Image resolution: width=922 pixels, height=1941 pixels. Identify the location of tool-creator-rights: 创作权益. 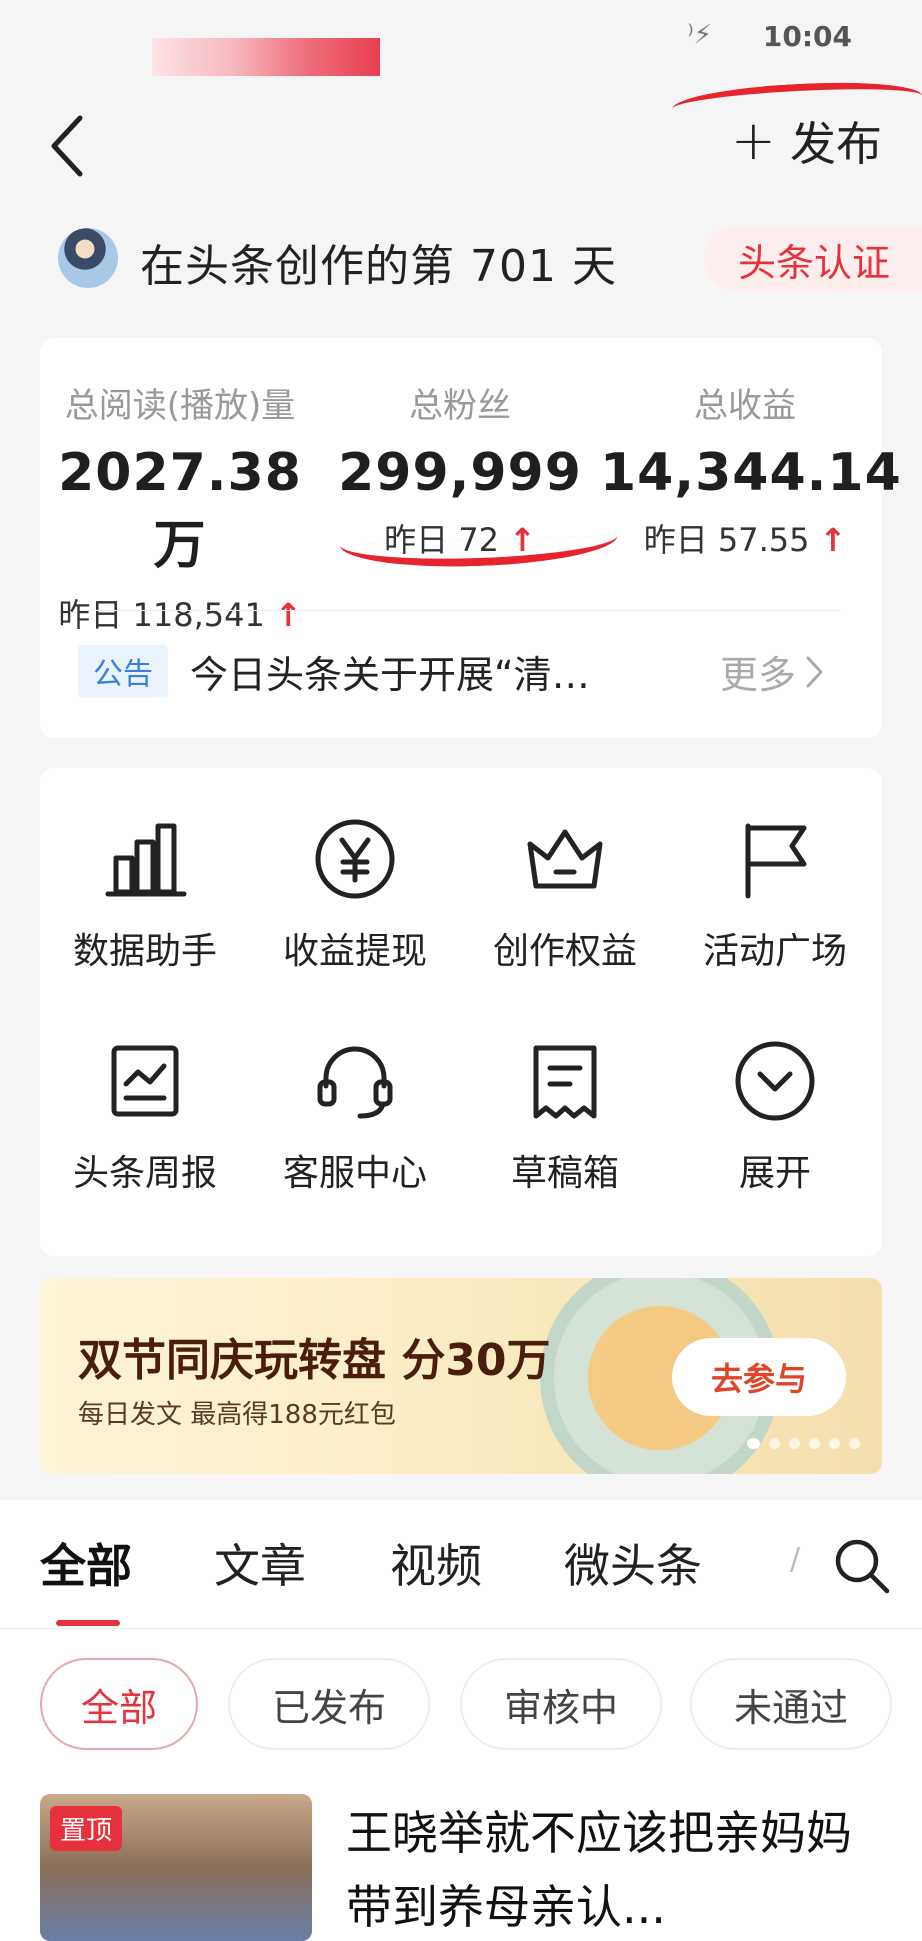
(565, 878).